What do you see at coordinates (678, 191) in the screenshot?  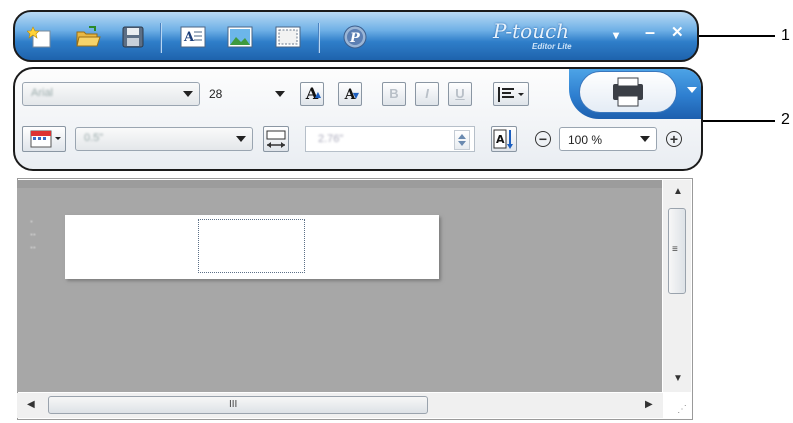 I see `scroll-up-arrow: ▲` at bounding box center [678, 191].